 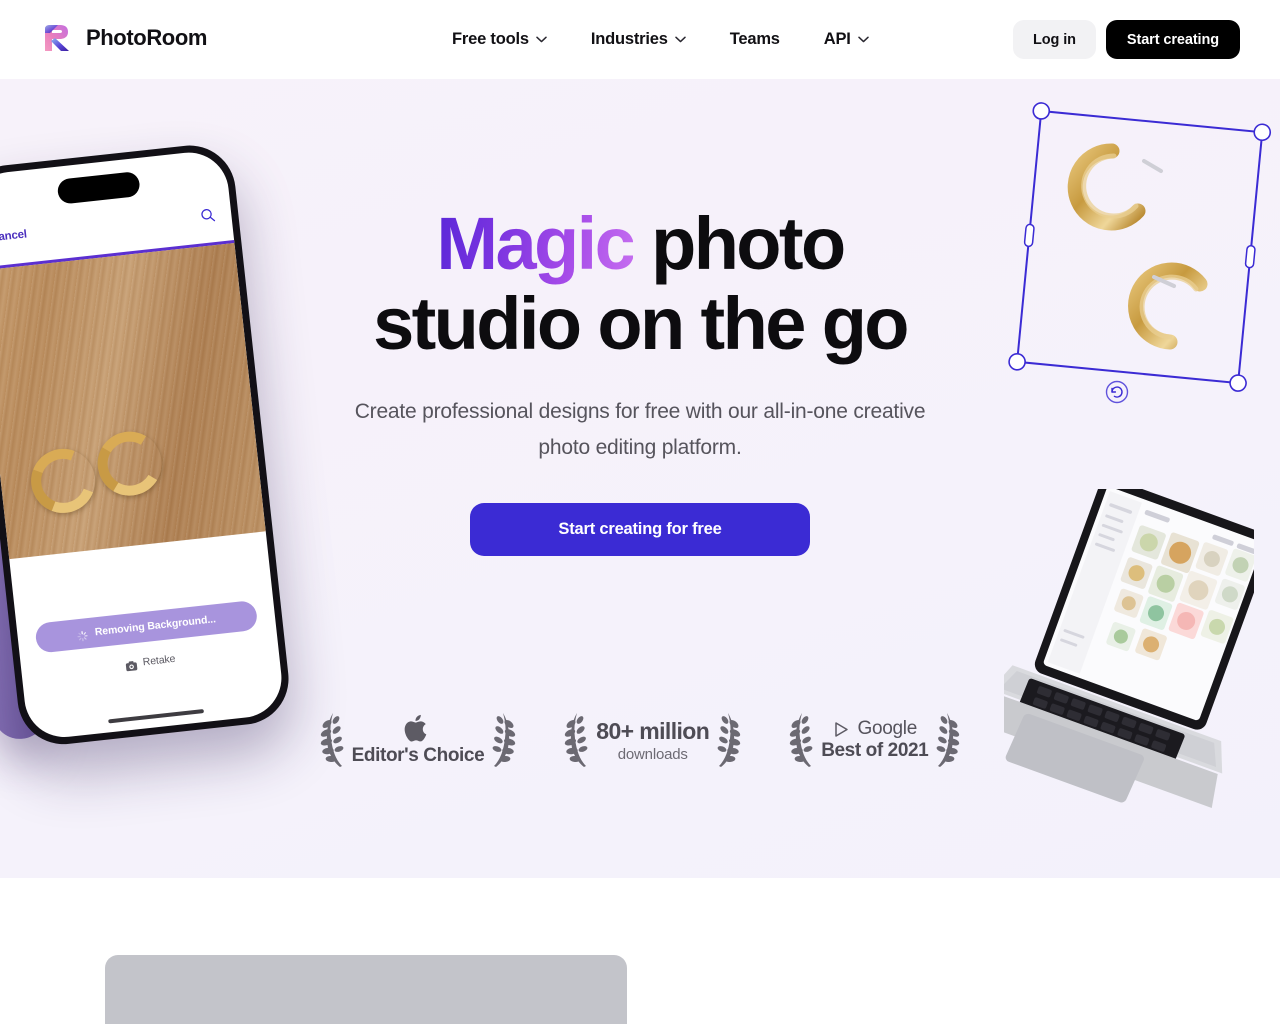 I want to click on brand-name: PhotoRoom, so click(x=147, y=37).